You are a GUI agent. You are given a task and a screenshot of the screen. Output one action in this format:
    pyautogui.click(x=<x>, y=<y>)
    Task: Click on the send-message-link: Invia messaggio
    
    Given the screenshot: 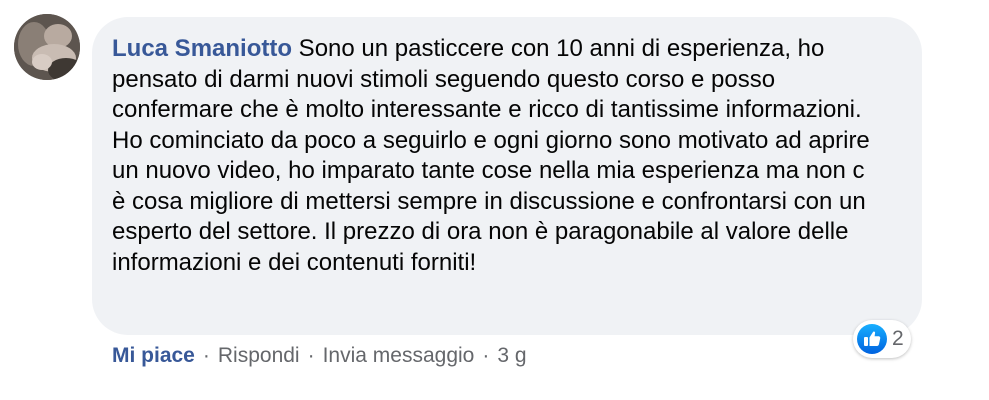 What is the action you would take?
    pyautogui.click(x=399, y=356)
    